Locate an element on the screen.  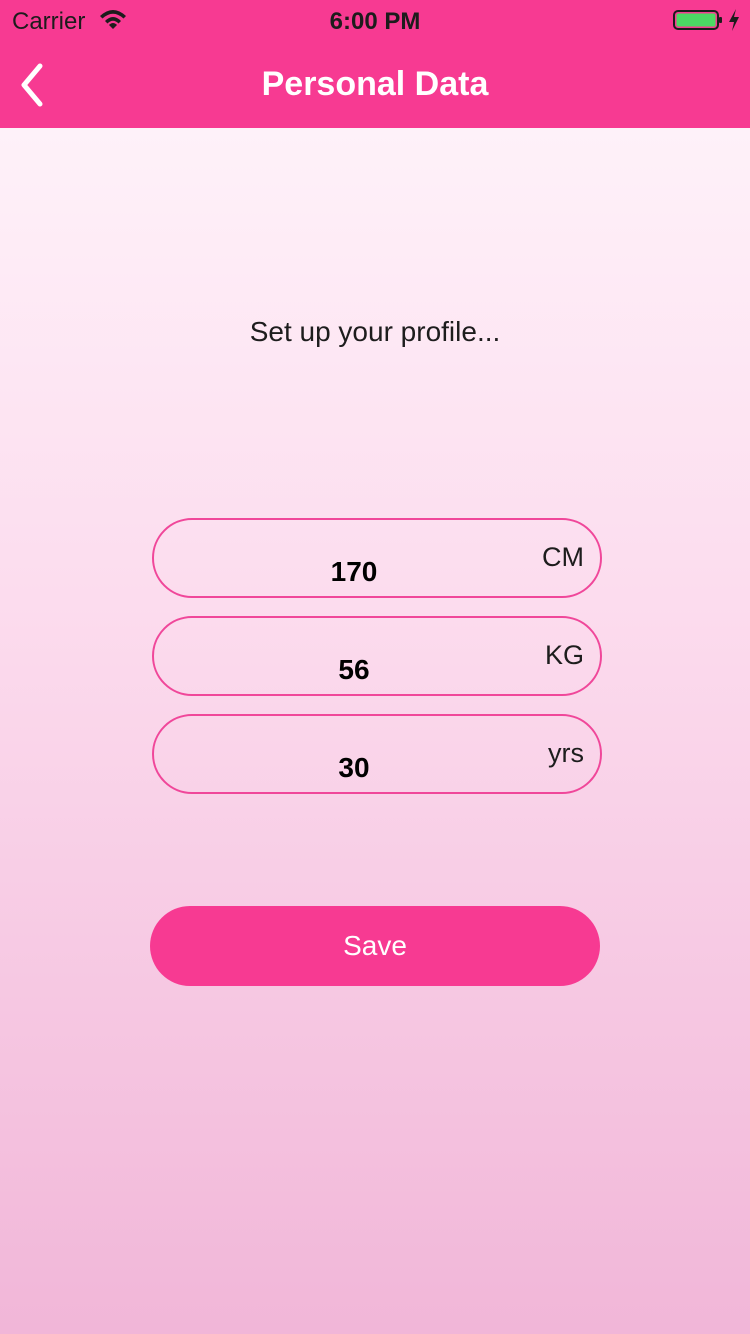
height-field: 170 CM is located at coordinates (377, 558).